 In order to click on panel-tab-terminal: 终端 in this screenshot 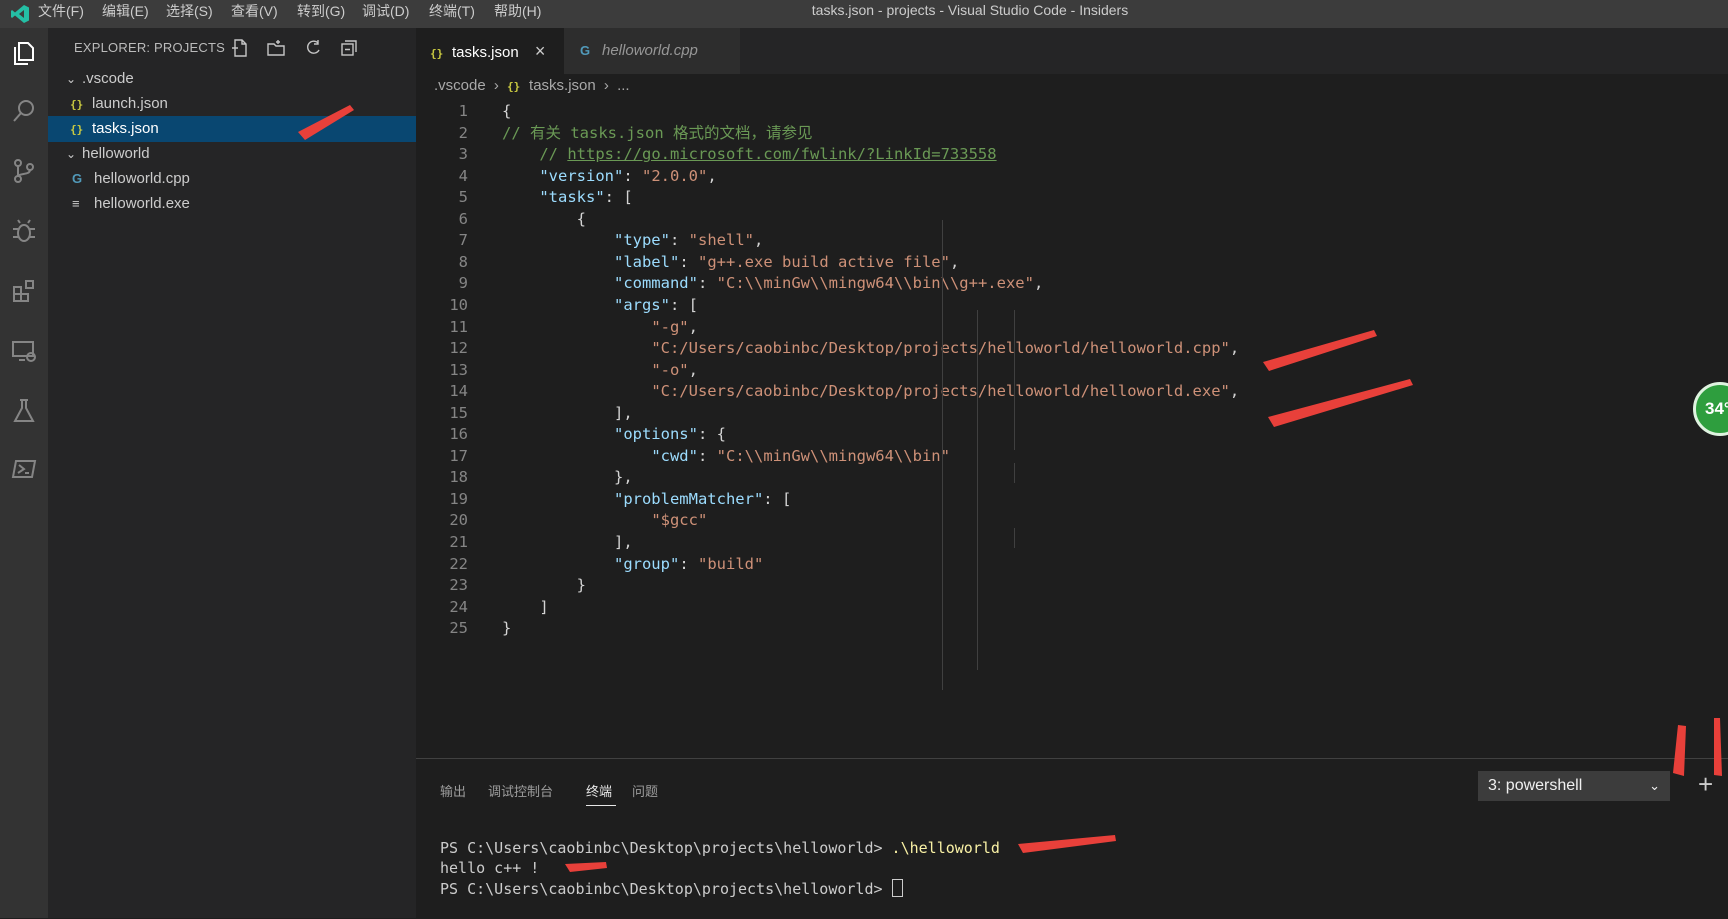, I will do `click(599, 790)`.